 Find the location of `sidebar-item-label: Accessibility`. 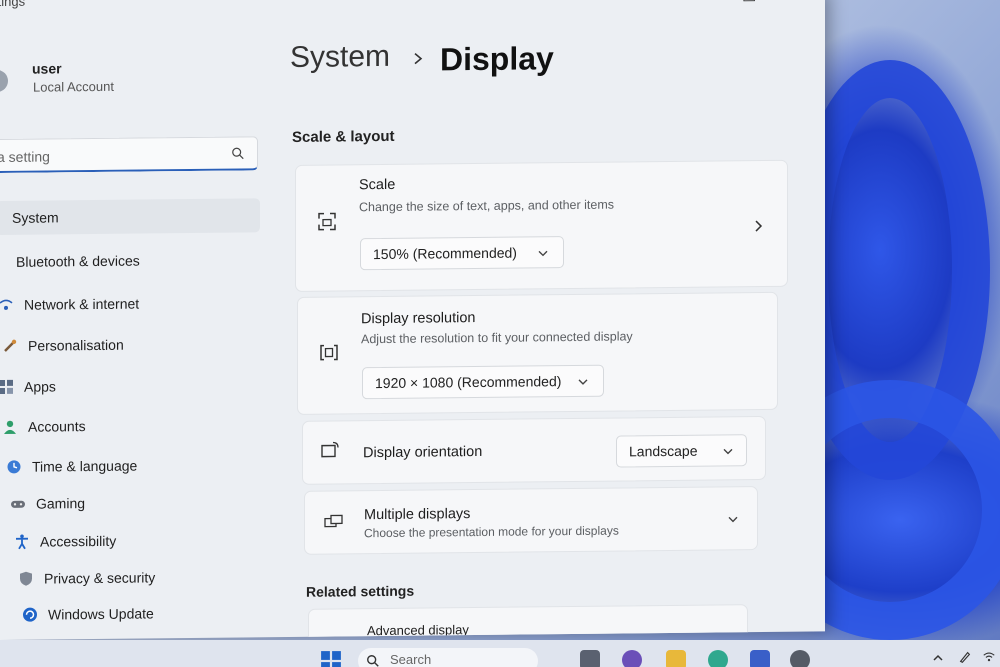

sidebar-item-label: Accessibility is located at coordinates (78, 541).